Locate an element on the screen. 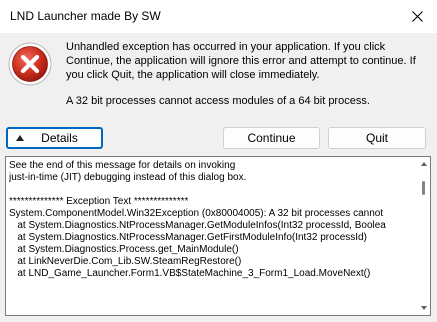 This screenshot has width=437, height=322. close-button is located at coordinates (417, 16).